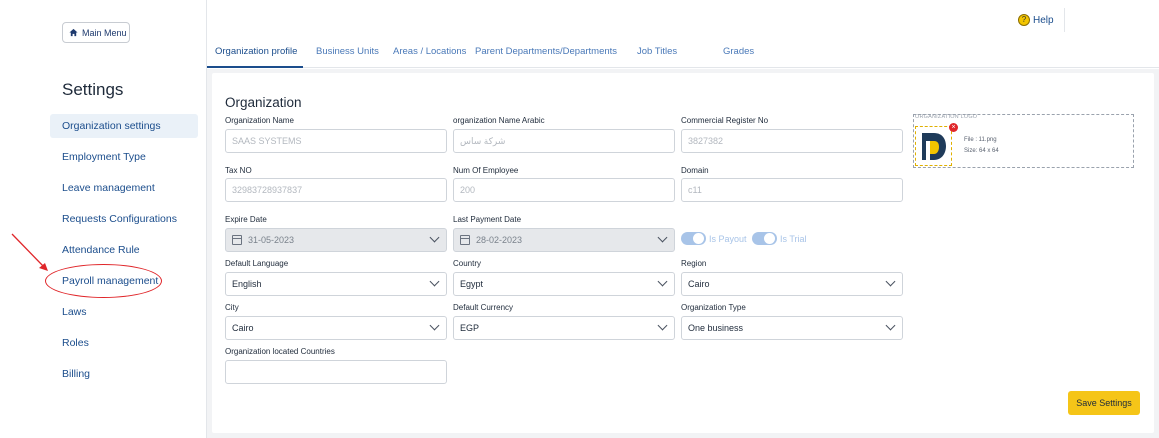 The height and width of the screenshot is (438, 1159). What do you see at coordinates (246, 219) in the screenshot?
I see `expire-date-label: Expire Date` at bounding box center [246, 219].